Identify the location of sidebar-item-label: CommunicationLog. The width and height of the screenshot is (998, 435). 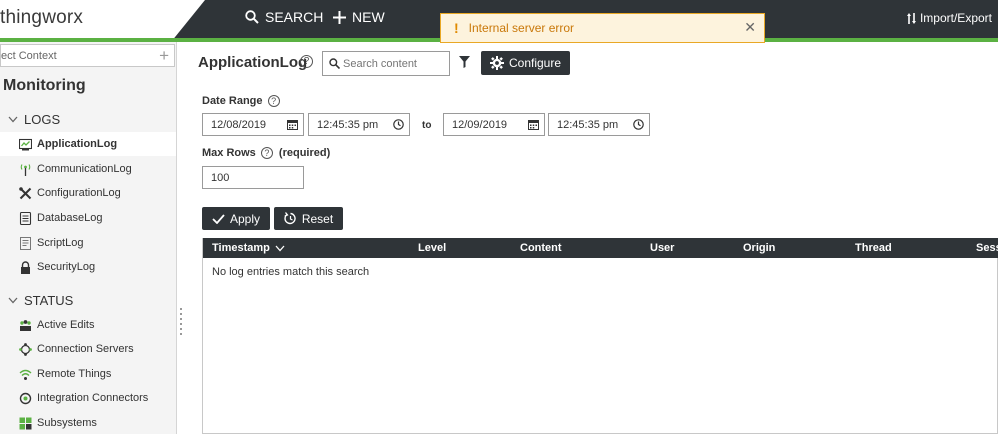
(84, 169).